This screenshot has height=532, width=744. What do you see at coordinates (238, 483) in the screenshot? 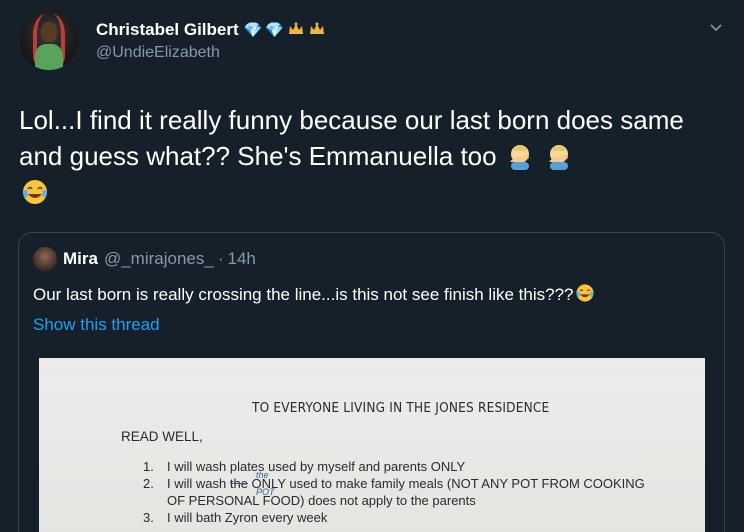
I see `struck-word: the` at bounding box center [238, 483].